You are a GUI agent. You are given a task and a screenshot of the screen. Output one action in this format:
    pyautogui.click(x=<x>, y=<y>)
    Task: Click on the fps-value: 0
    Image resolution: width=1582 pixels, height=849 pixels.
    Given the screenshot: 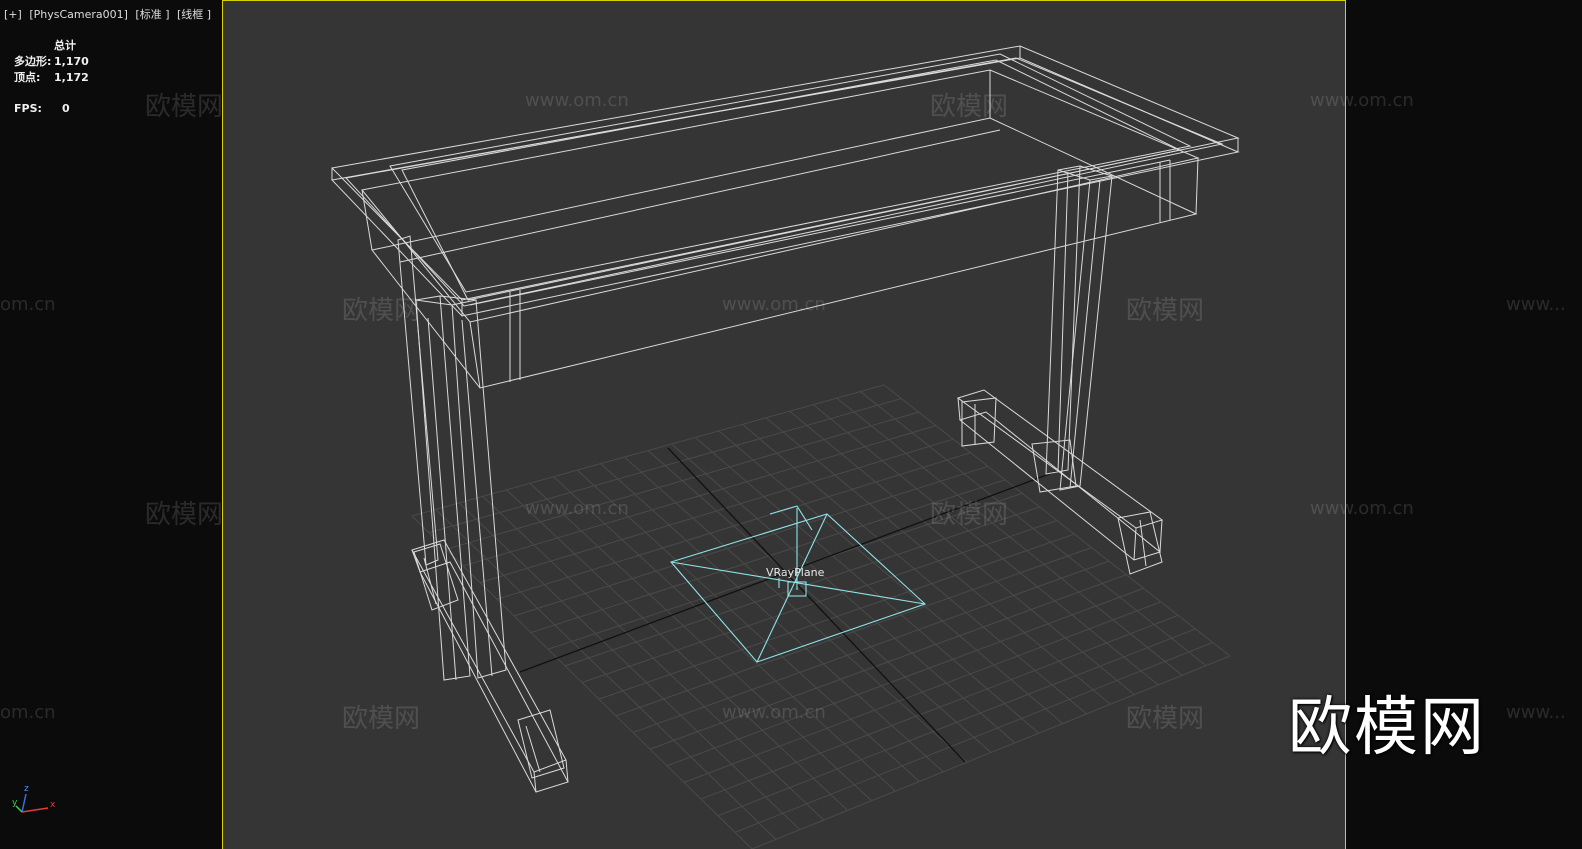 What is the action you would take?
    pyautogui.click(x=66, y=108)
    